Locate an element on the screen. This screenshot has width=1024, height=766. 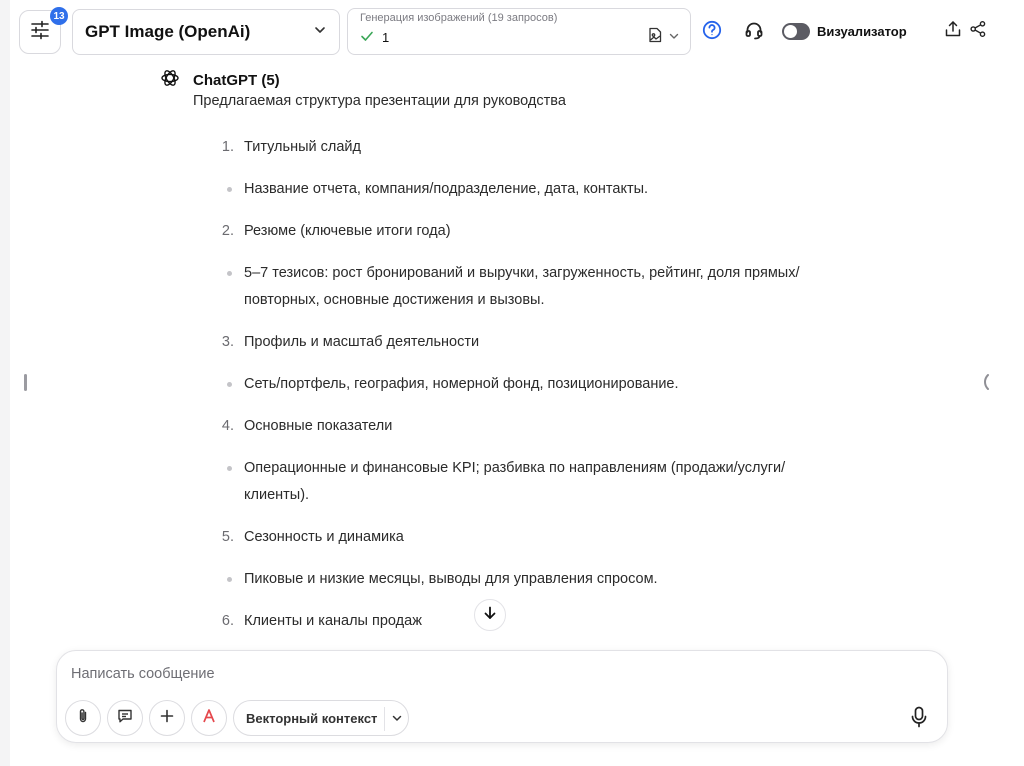
message-composer: Векторный контекст is located at coordinates (502, 696).